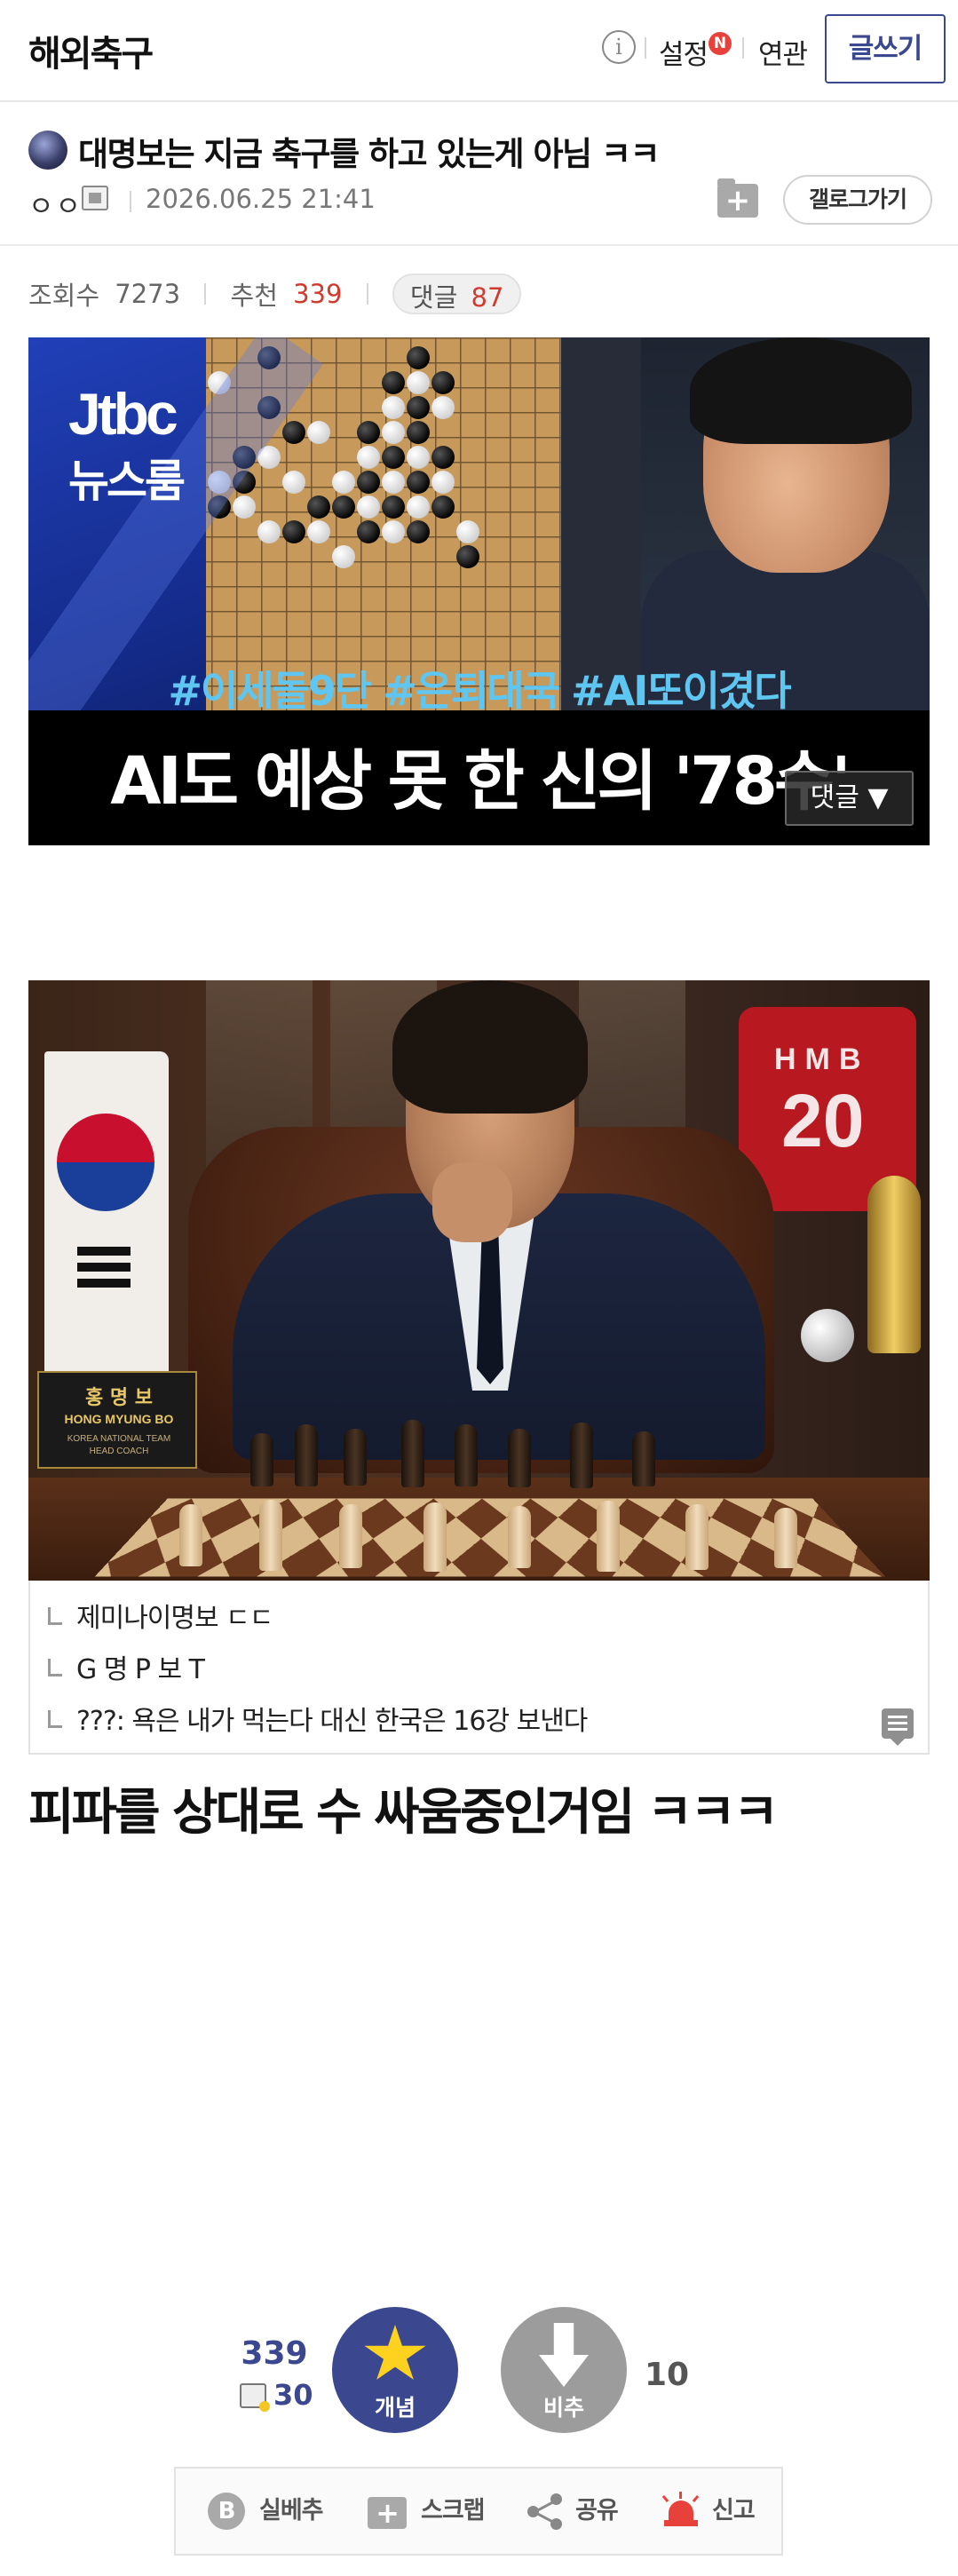 This screenshot has width=958, height=2576. I want to click on image-comment-text: ???: 욕은 내가 먹는다 대신 한국은 16강 보낸다, so click(332, 1722).